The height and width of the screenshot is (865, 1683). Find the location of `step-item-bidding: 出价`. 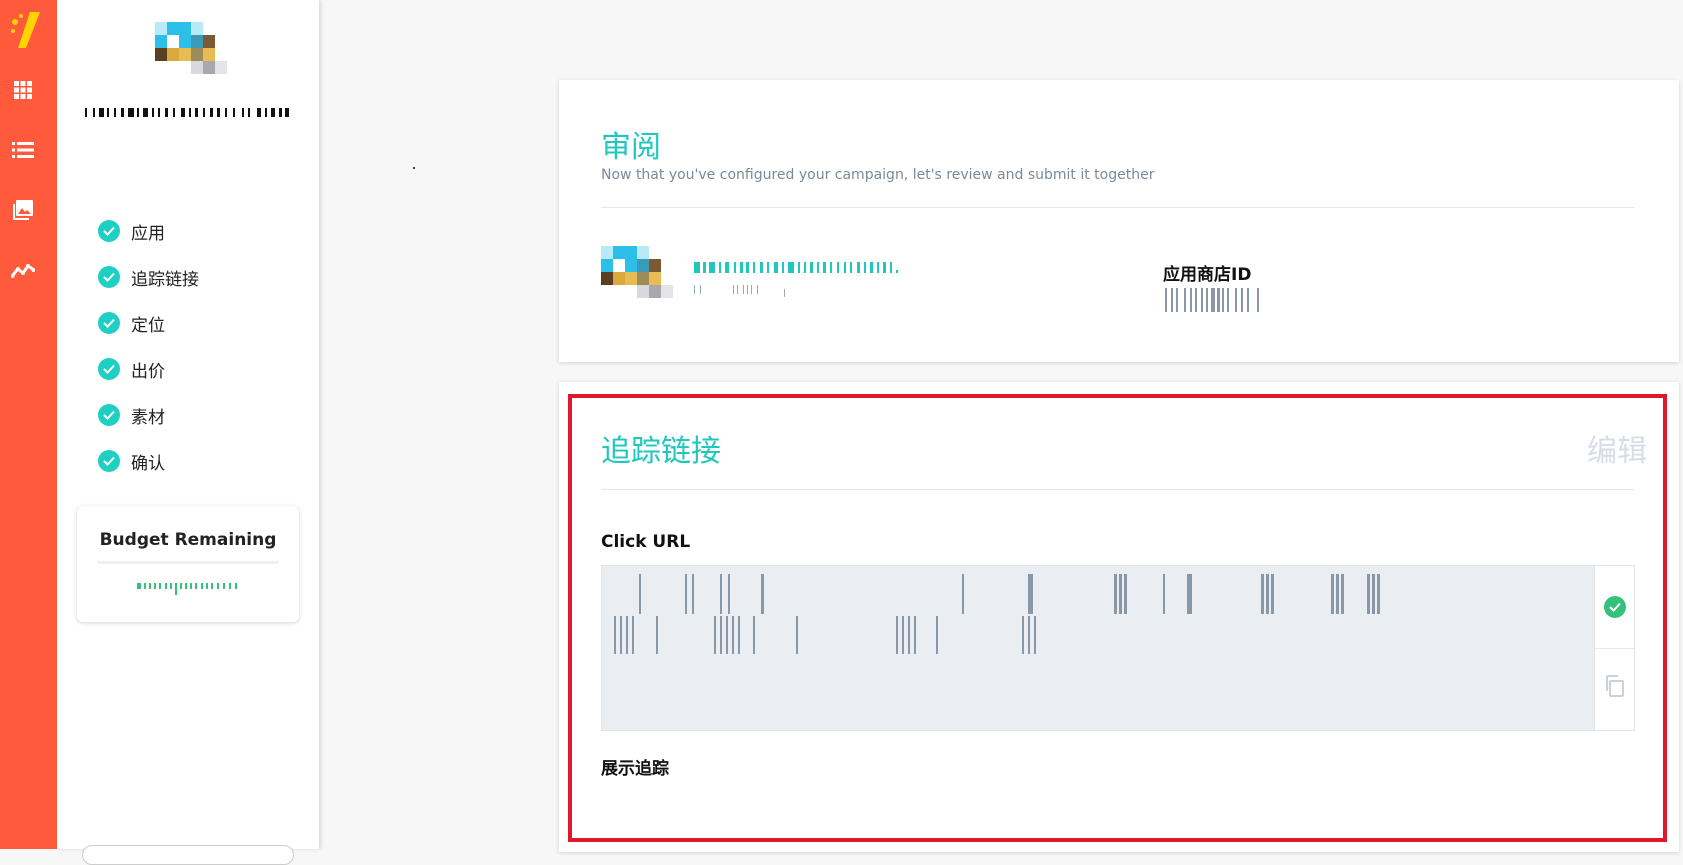

step-item-bidding: 出价 is located at coordinates (148, 369).